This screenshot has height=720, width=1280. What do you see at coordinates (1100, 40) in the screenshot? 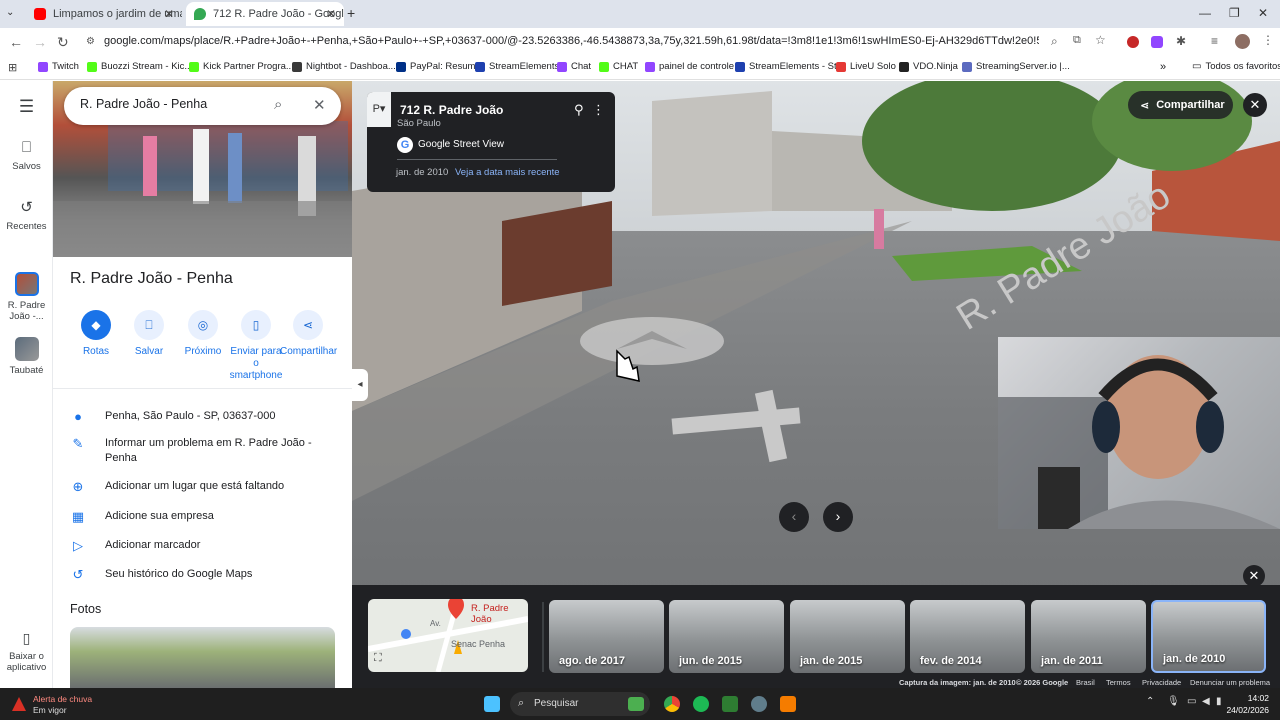
I see `star-icon: ☆` at bounding box center [1100, 40].